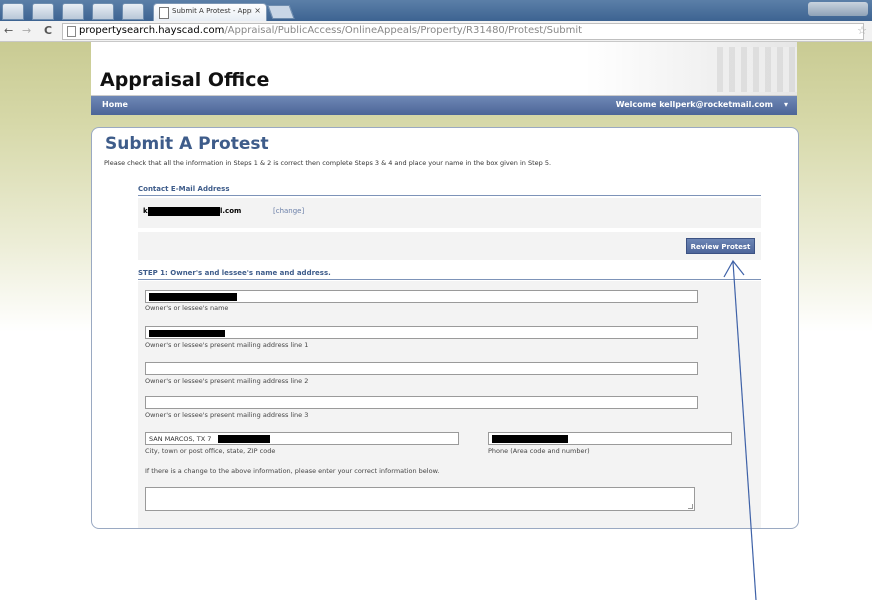 This screenshot has width=872, height=602. I want to click on browser-tab-active: Submit A Protest - Appra ×, so click(210, 12).